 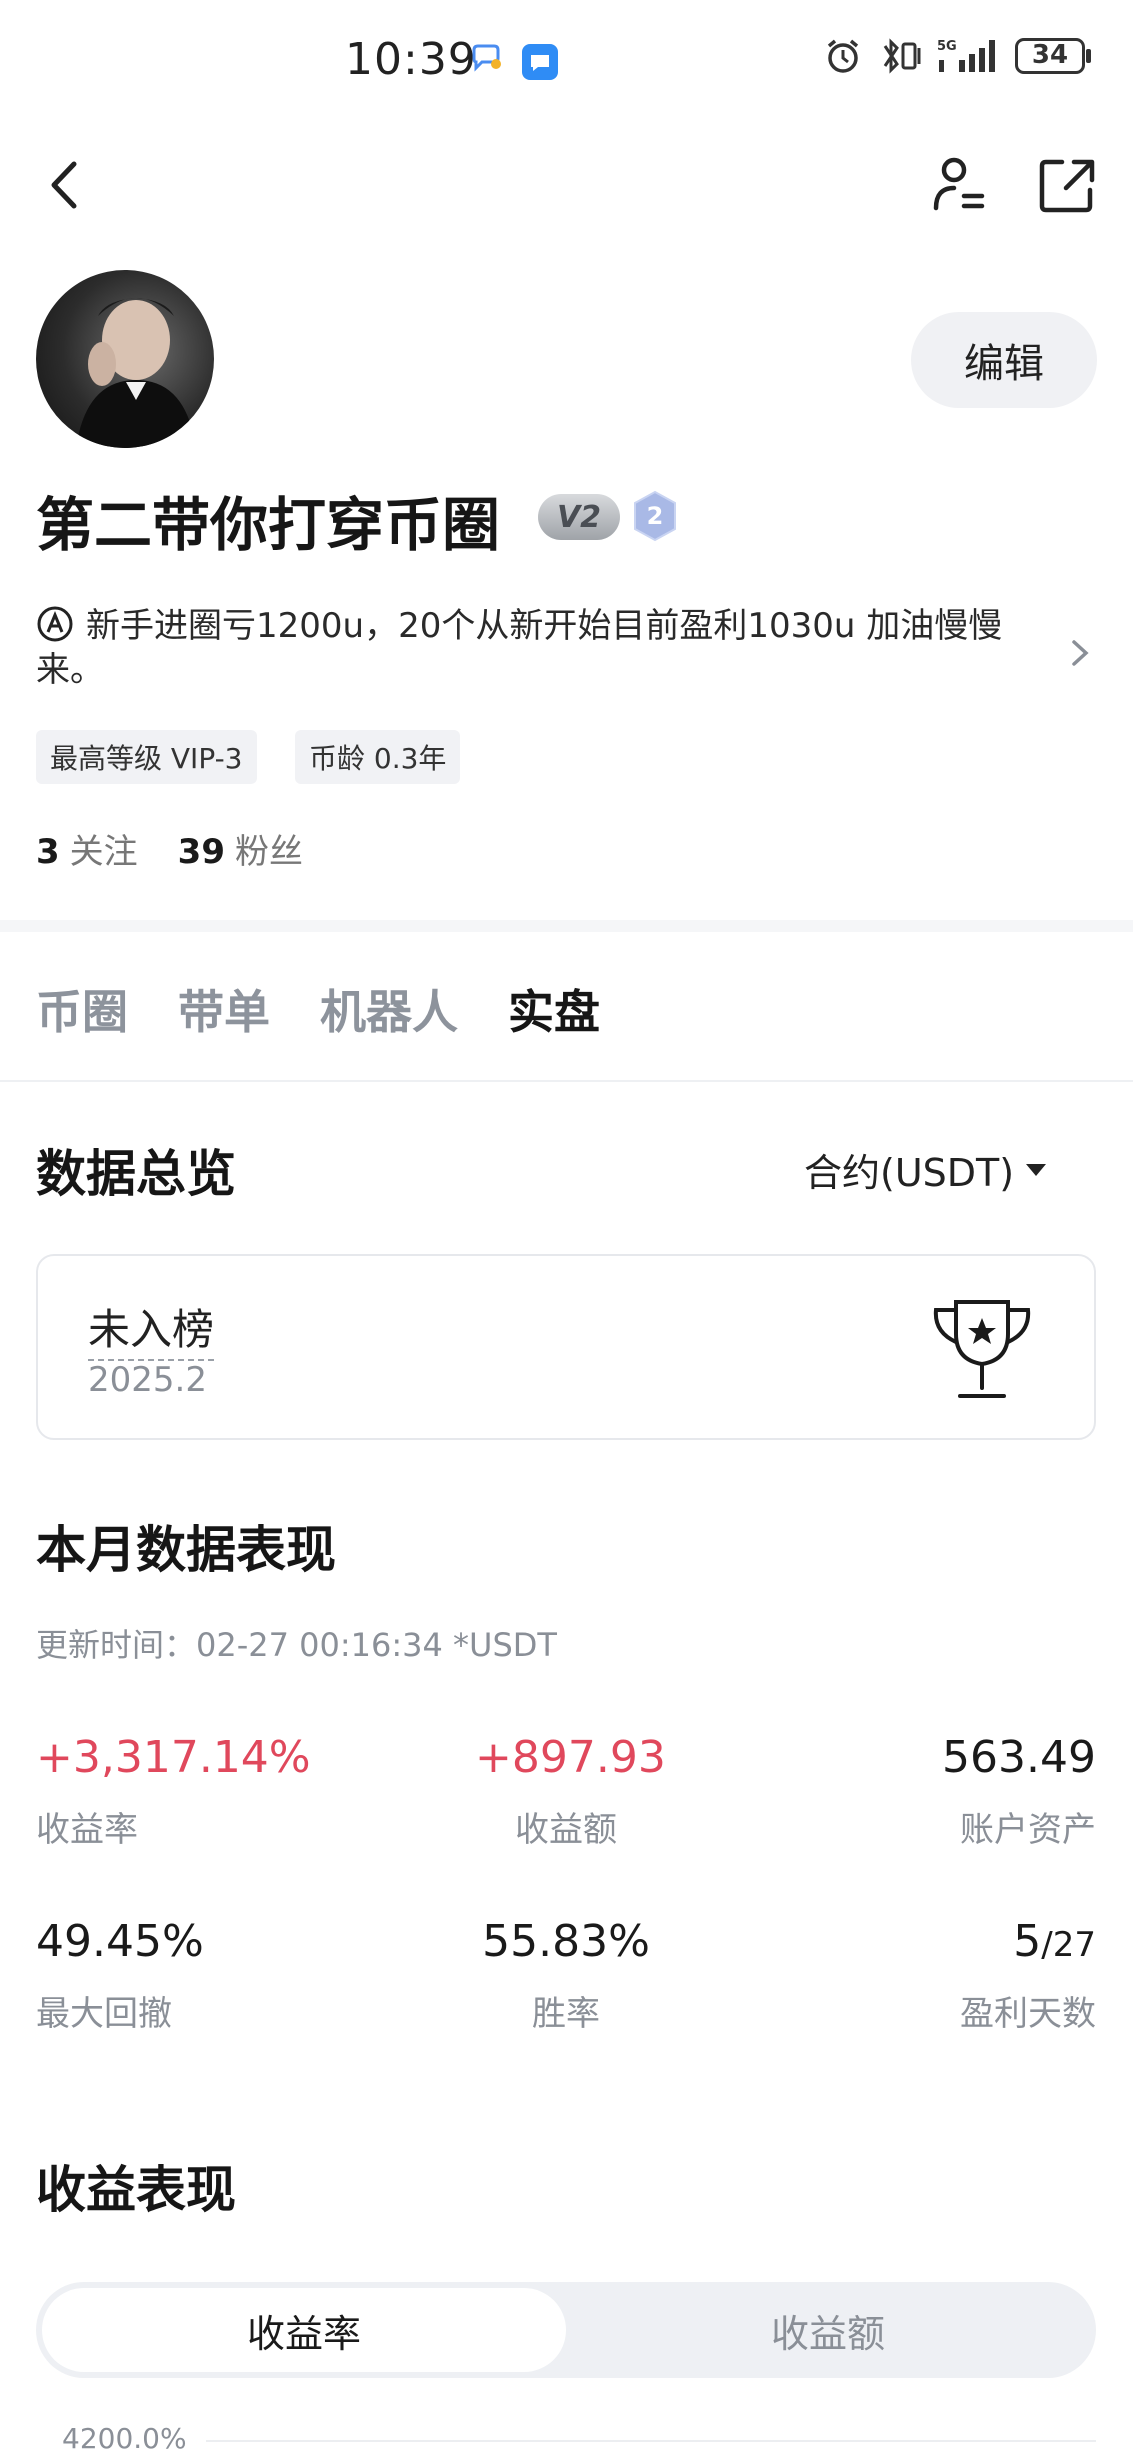 What do you see at coordinates (566, 1347) in the screenshot?
I see `rank-card: 未入榜 2025.2` at bounding box center [566, 1347].